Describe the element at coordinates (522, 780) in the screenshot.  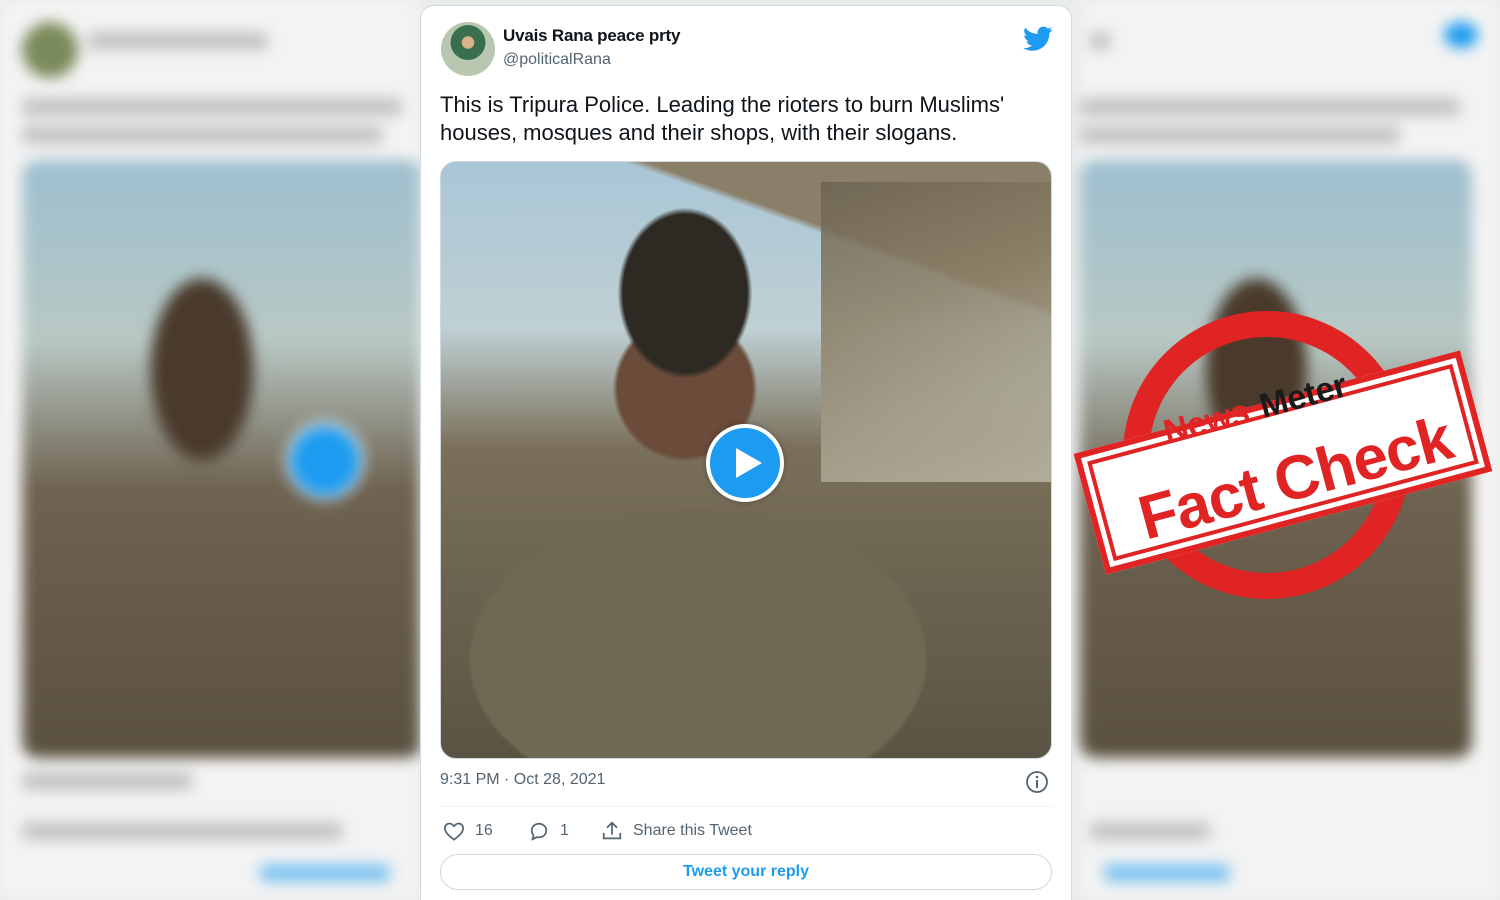
I see `tweet-timestamp: 9:31 PM · Oct 28, 2021` at that location.